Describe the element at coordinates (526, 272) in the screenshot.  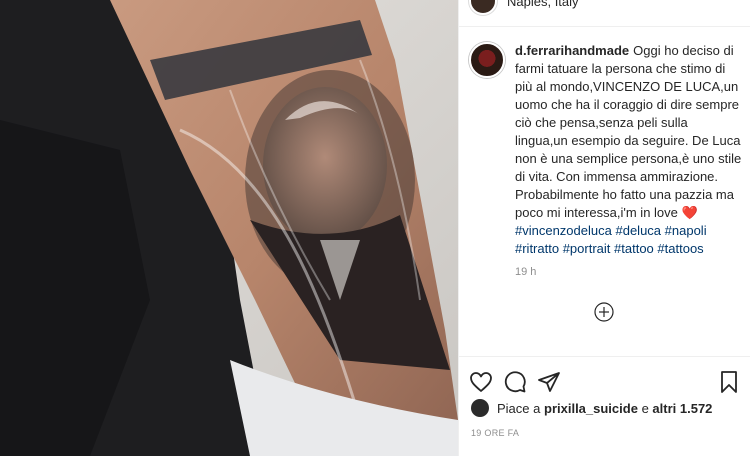
I see `caption-timestamp: 19 h` at that location.